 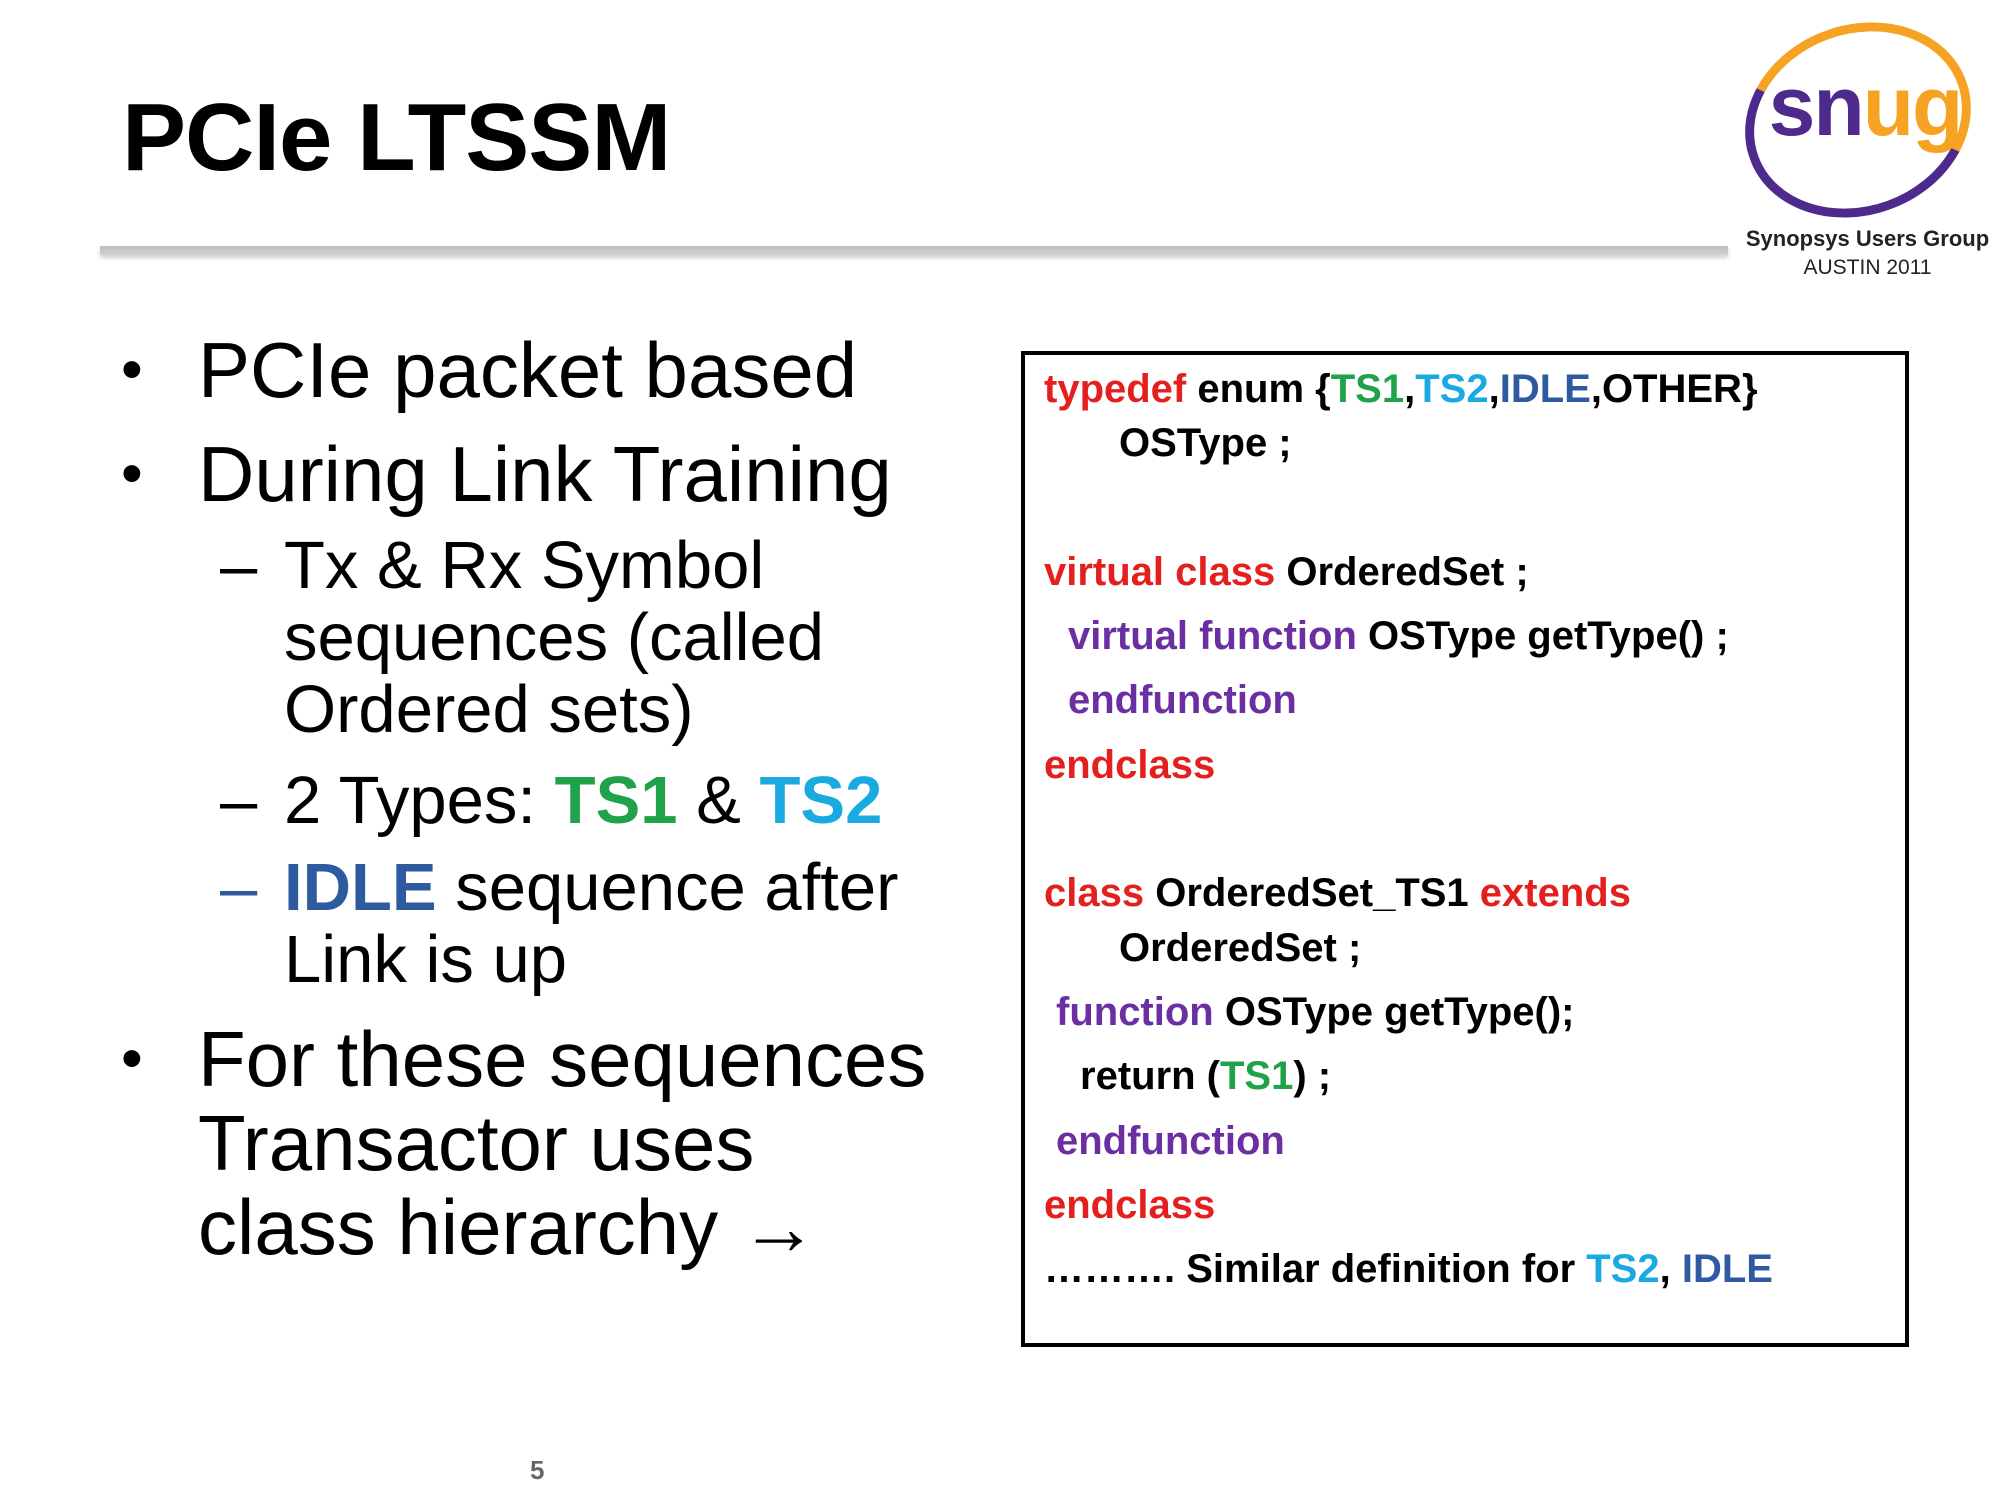 What do you see at coordinates (1240, 948) in the screenshot?
I see `code-line-orderedset: OrderedSet ;` at bounding box center [1240, 948].